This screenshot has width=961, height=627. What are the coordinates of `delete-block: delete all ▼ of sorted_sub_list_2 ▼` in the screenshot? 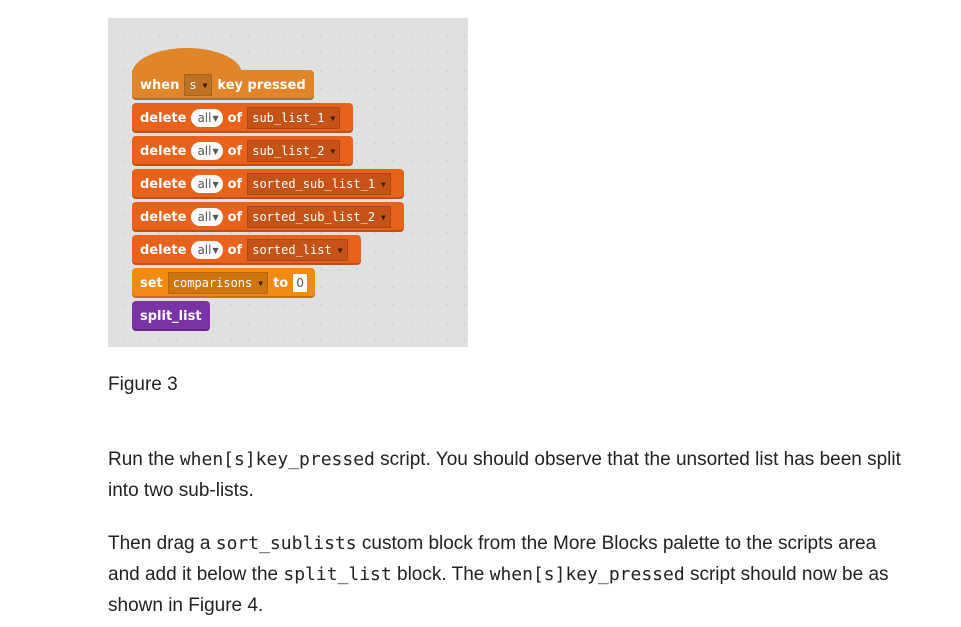 It's located at (268, 217).